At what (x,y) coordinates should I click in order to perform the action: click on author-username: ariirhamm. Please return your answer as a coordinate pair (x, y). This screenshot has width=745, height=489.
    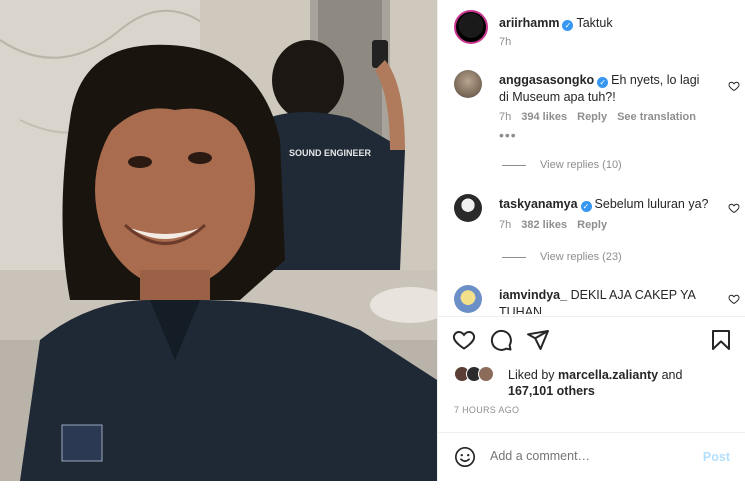
    Looking at the image, I should click on (529, 23).